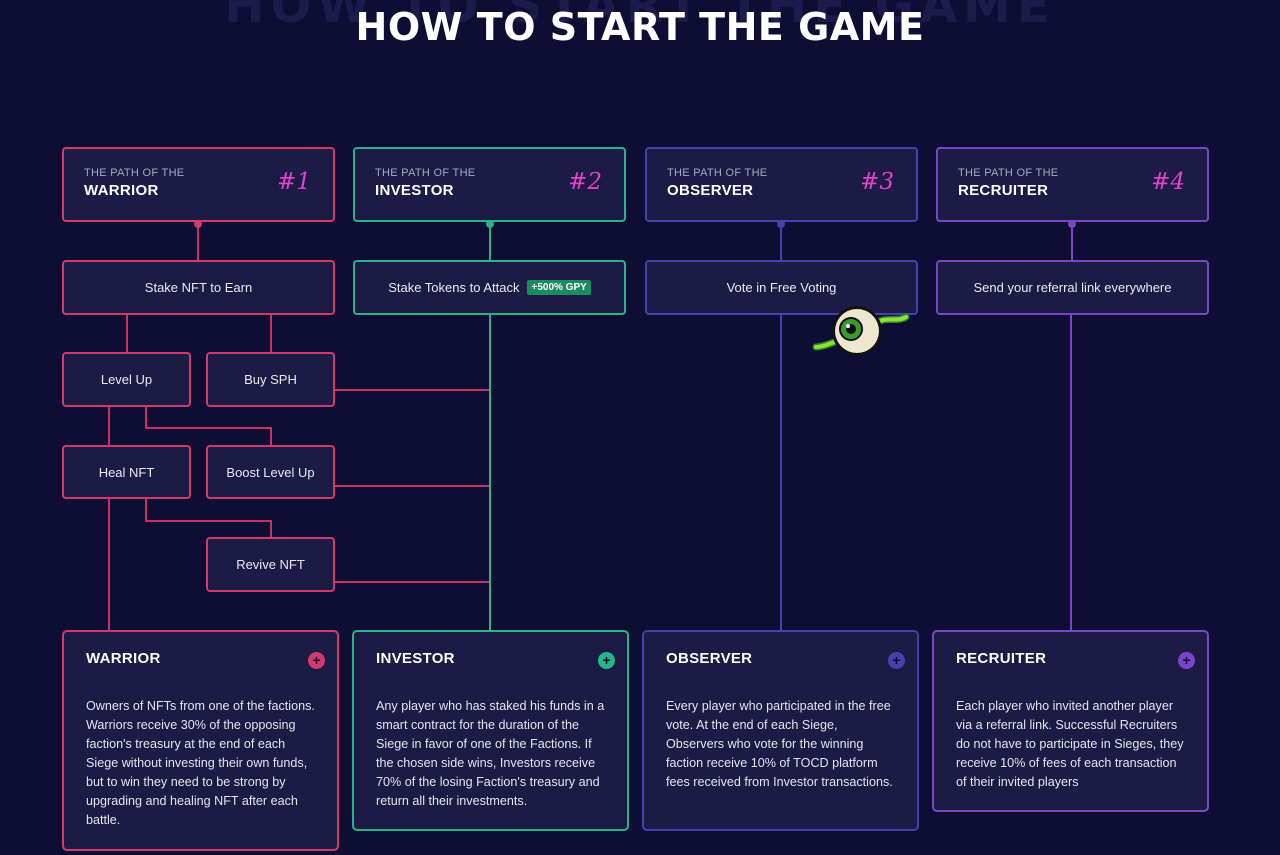 The height and width of the screenshot is (855, 1280). I want to click on step-stake-tokens: Stake Tokens to Attack +500% GPY, so click(489, 287).